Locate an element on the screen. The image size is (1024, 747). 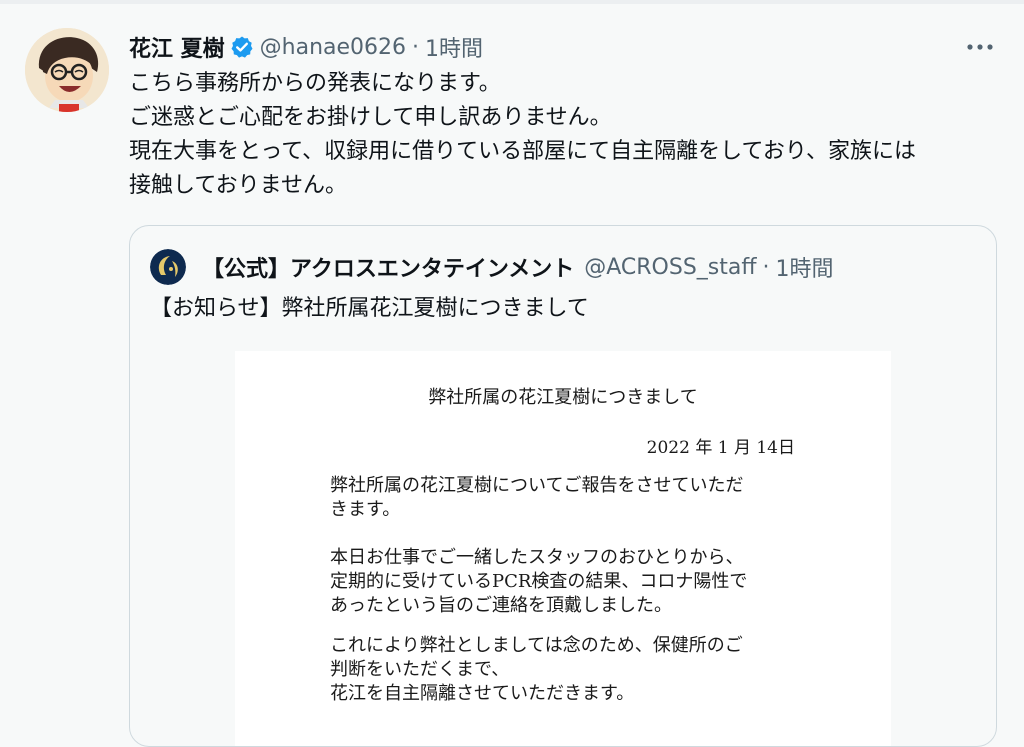
notice-line: これにより弊社としましては念のため、保健所のご is located at coordinates (536, 645).